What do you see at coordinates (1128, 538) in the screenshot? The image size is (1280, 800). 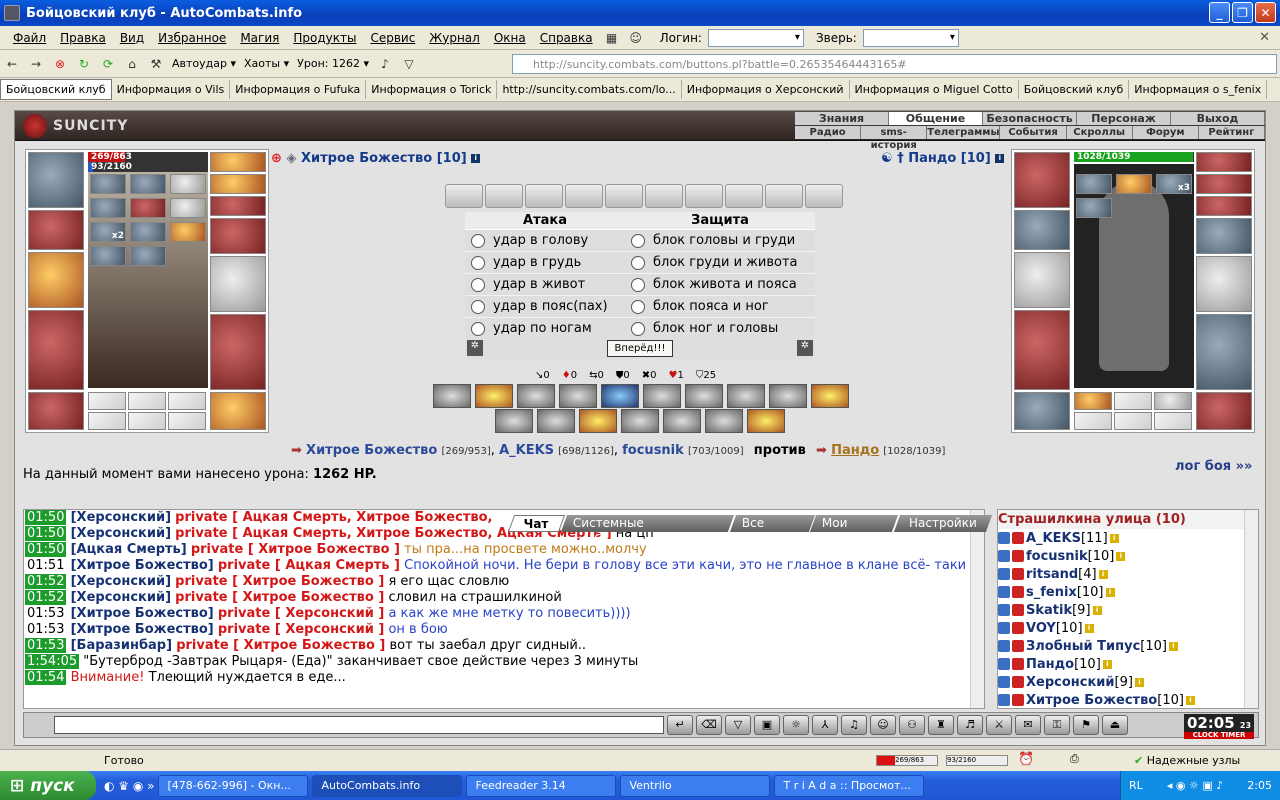 I see `roster-item: A_KEKS [11] i` at bounding box center [1128, 538].